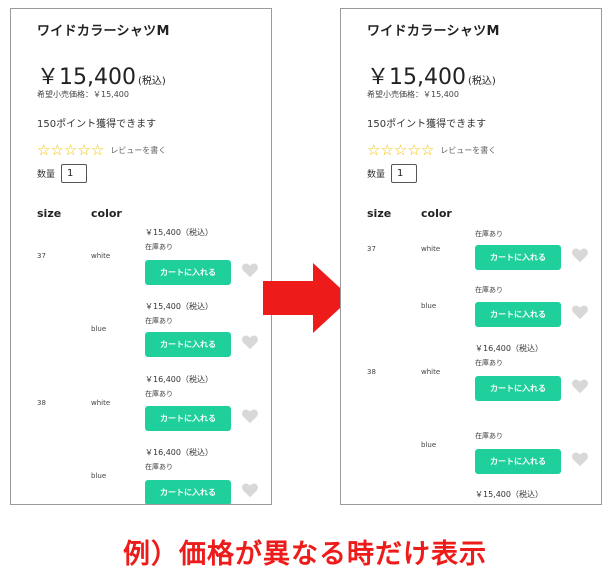 This screenshot has width=610, height=586. What do you see at coordinates (305, 554) in the screenshot?
I see `caption-text: 例）価格が異なる時だけ表示` at bounding box center [305, 554].